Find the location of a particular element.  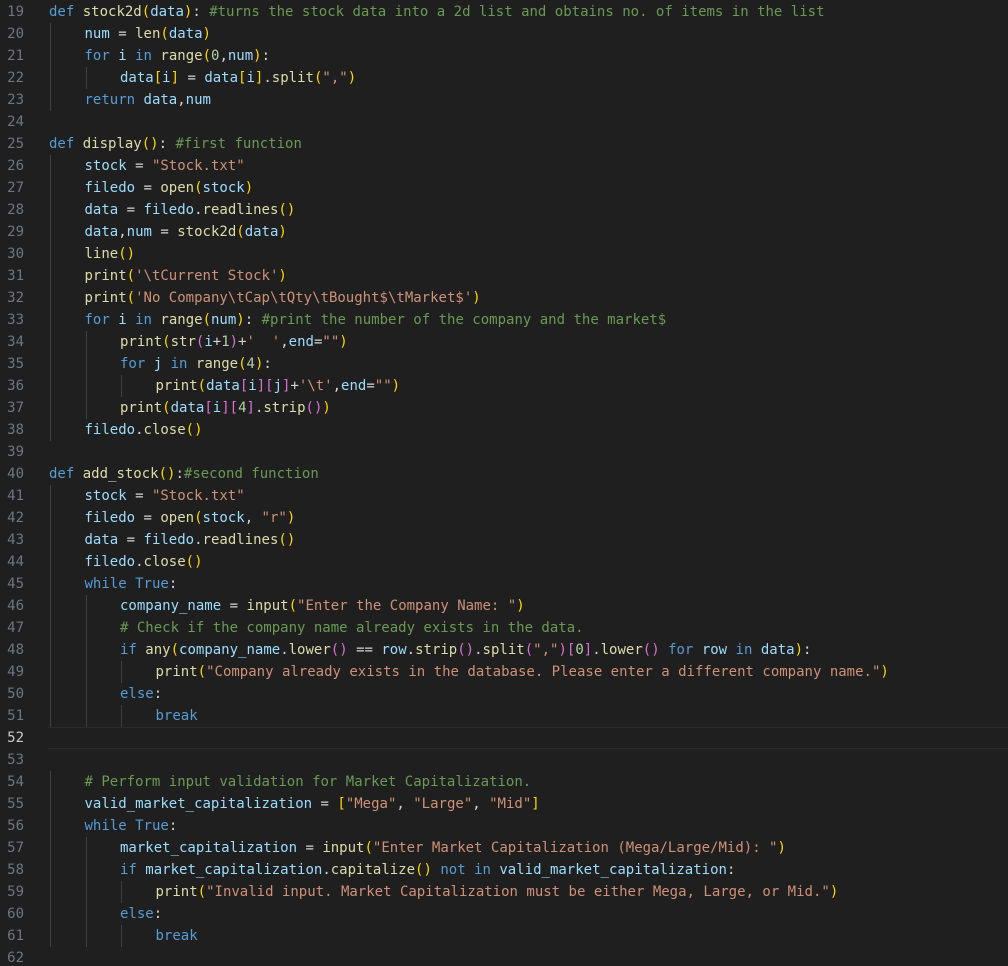

code-line: 50 else: is located at coordinates (504, 694).